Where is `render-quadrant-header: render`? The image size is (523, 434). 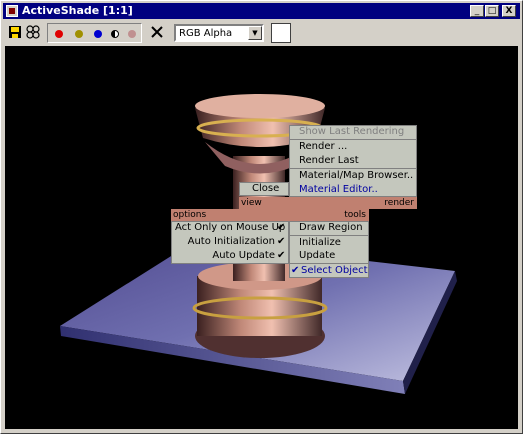 render-quadrant-header: render is located at coordinates (353, 203).